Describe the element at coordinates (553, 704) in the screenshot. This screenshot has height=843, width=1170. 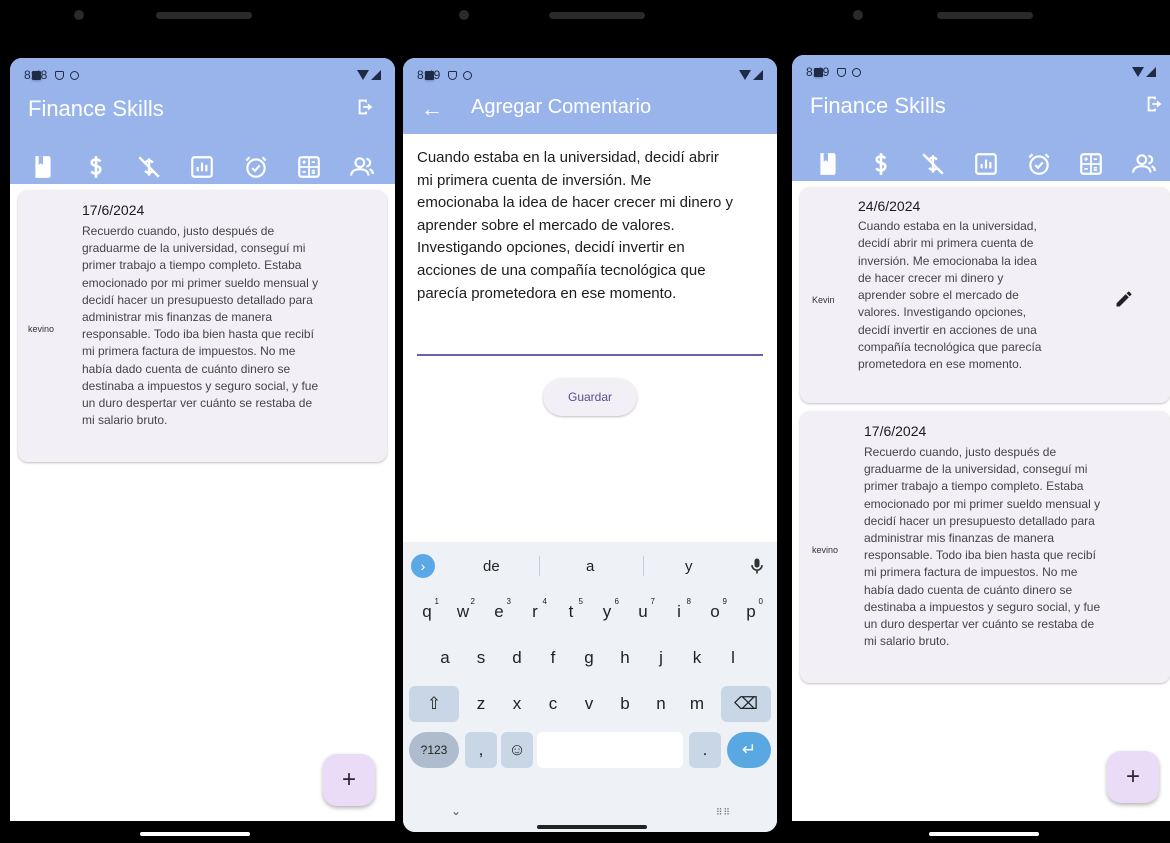
I see `key-c: c` at that location.